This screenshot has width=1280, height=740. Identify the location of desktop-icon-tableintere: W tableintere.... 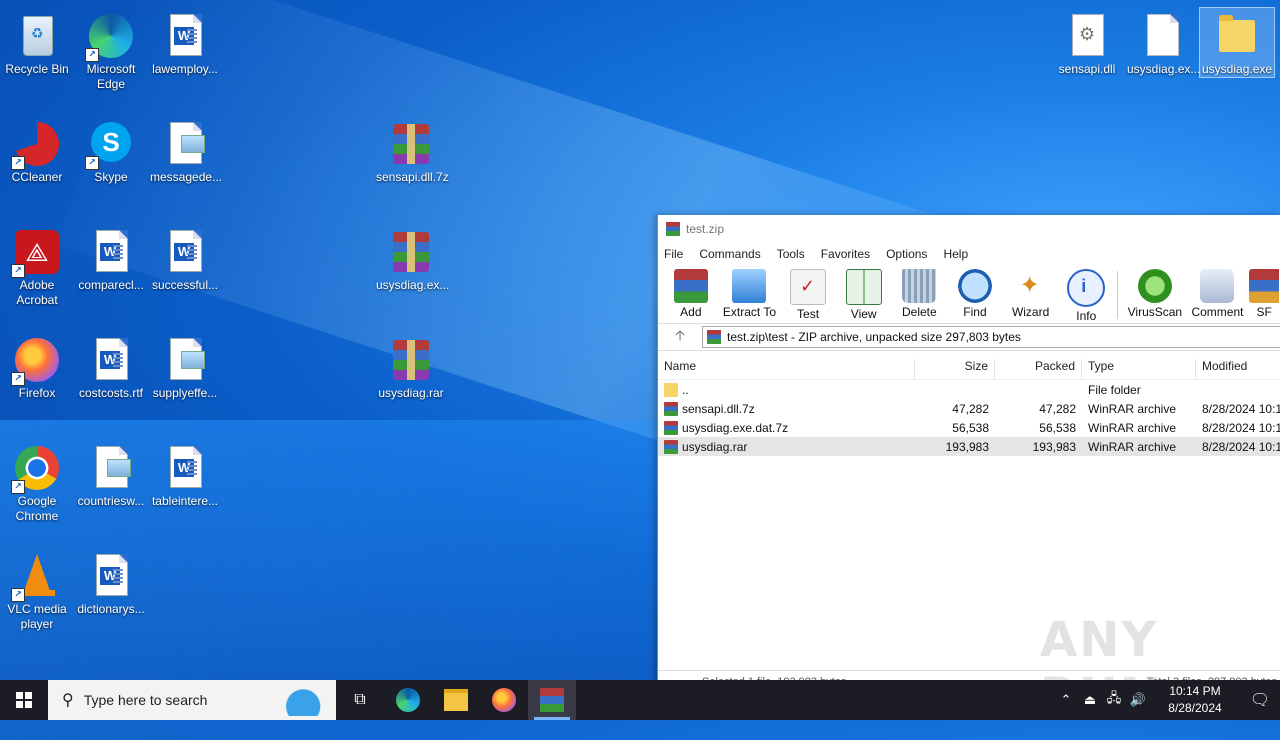
(185, 474).